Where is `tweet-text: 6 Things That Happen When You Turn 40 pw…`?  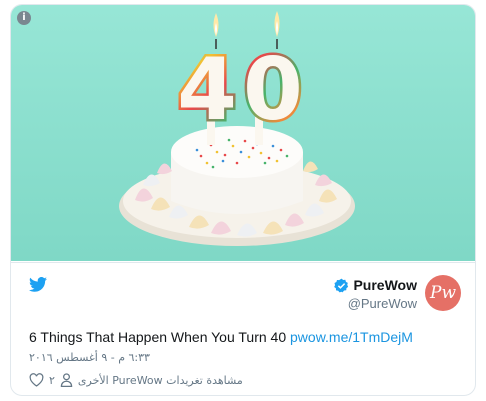 tweet-text: 6 Things That Happen When You Turn 40 pw… is located at coordinates (221, 337).